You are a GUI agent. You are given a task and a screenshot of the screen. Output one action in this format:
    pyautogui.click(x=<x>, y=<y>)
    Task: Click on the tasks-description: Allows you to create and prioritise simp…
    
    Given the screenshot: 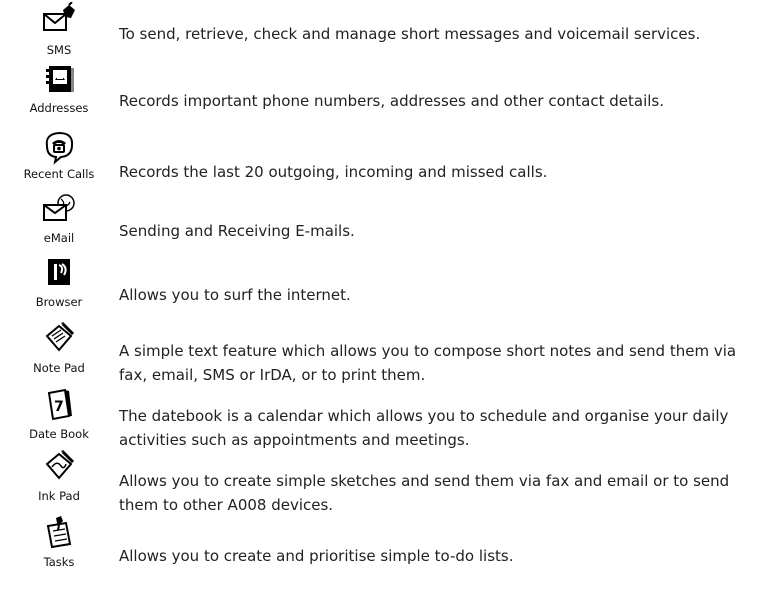 What is the action you would take?
    pyautogui.click(x=316, y=556)
    